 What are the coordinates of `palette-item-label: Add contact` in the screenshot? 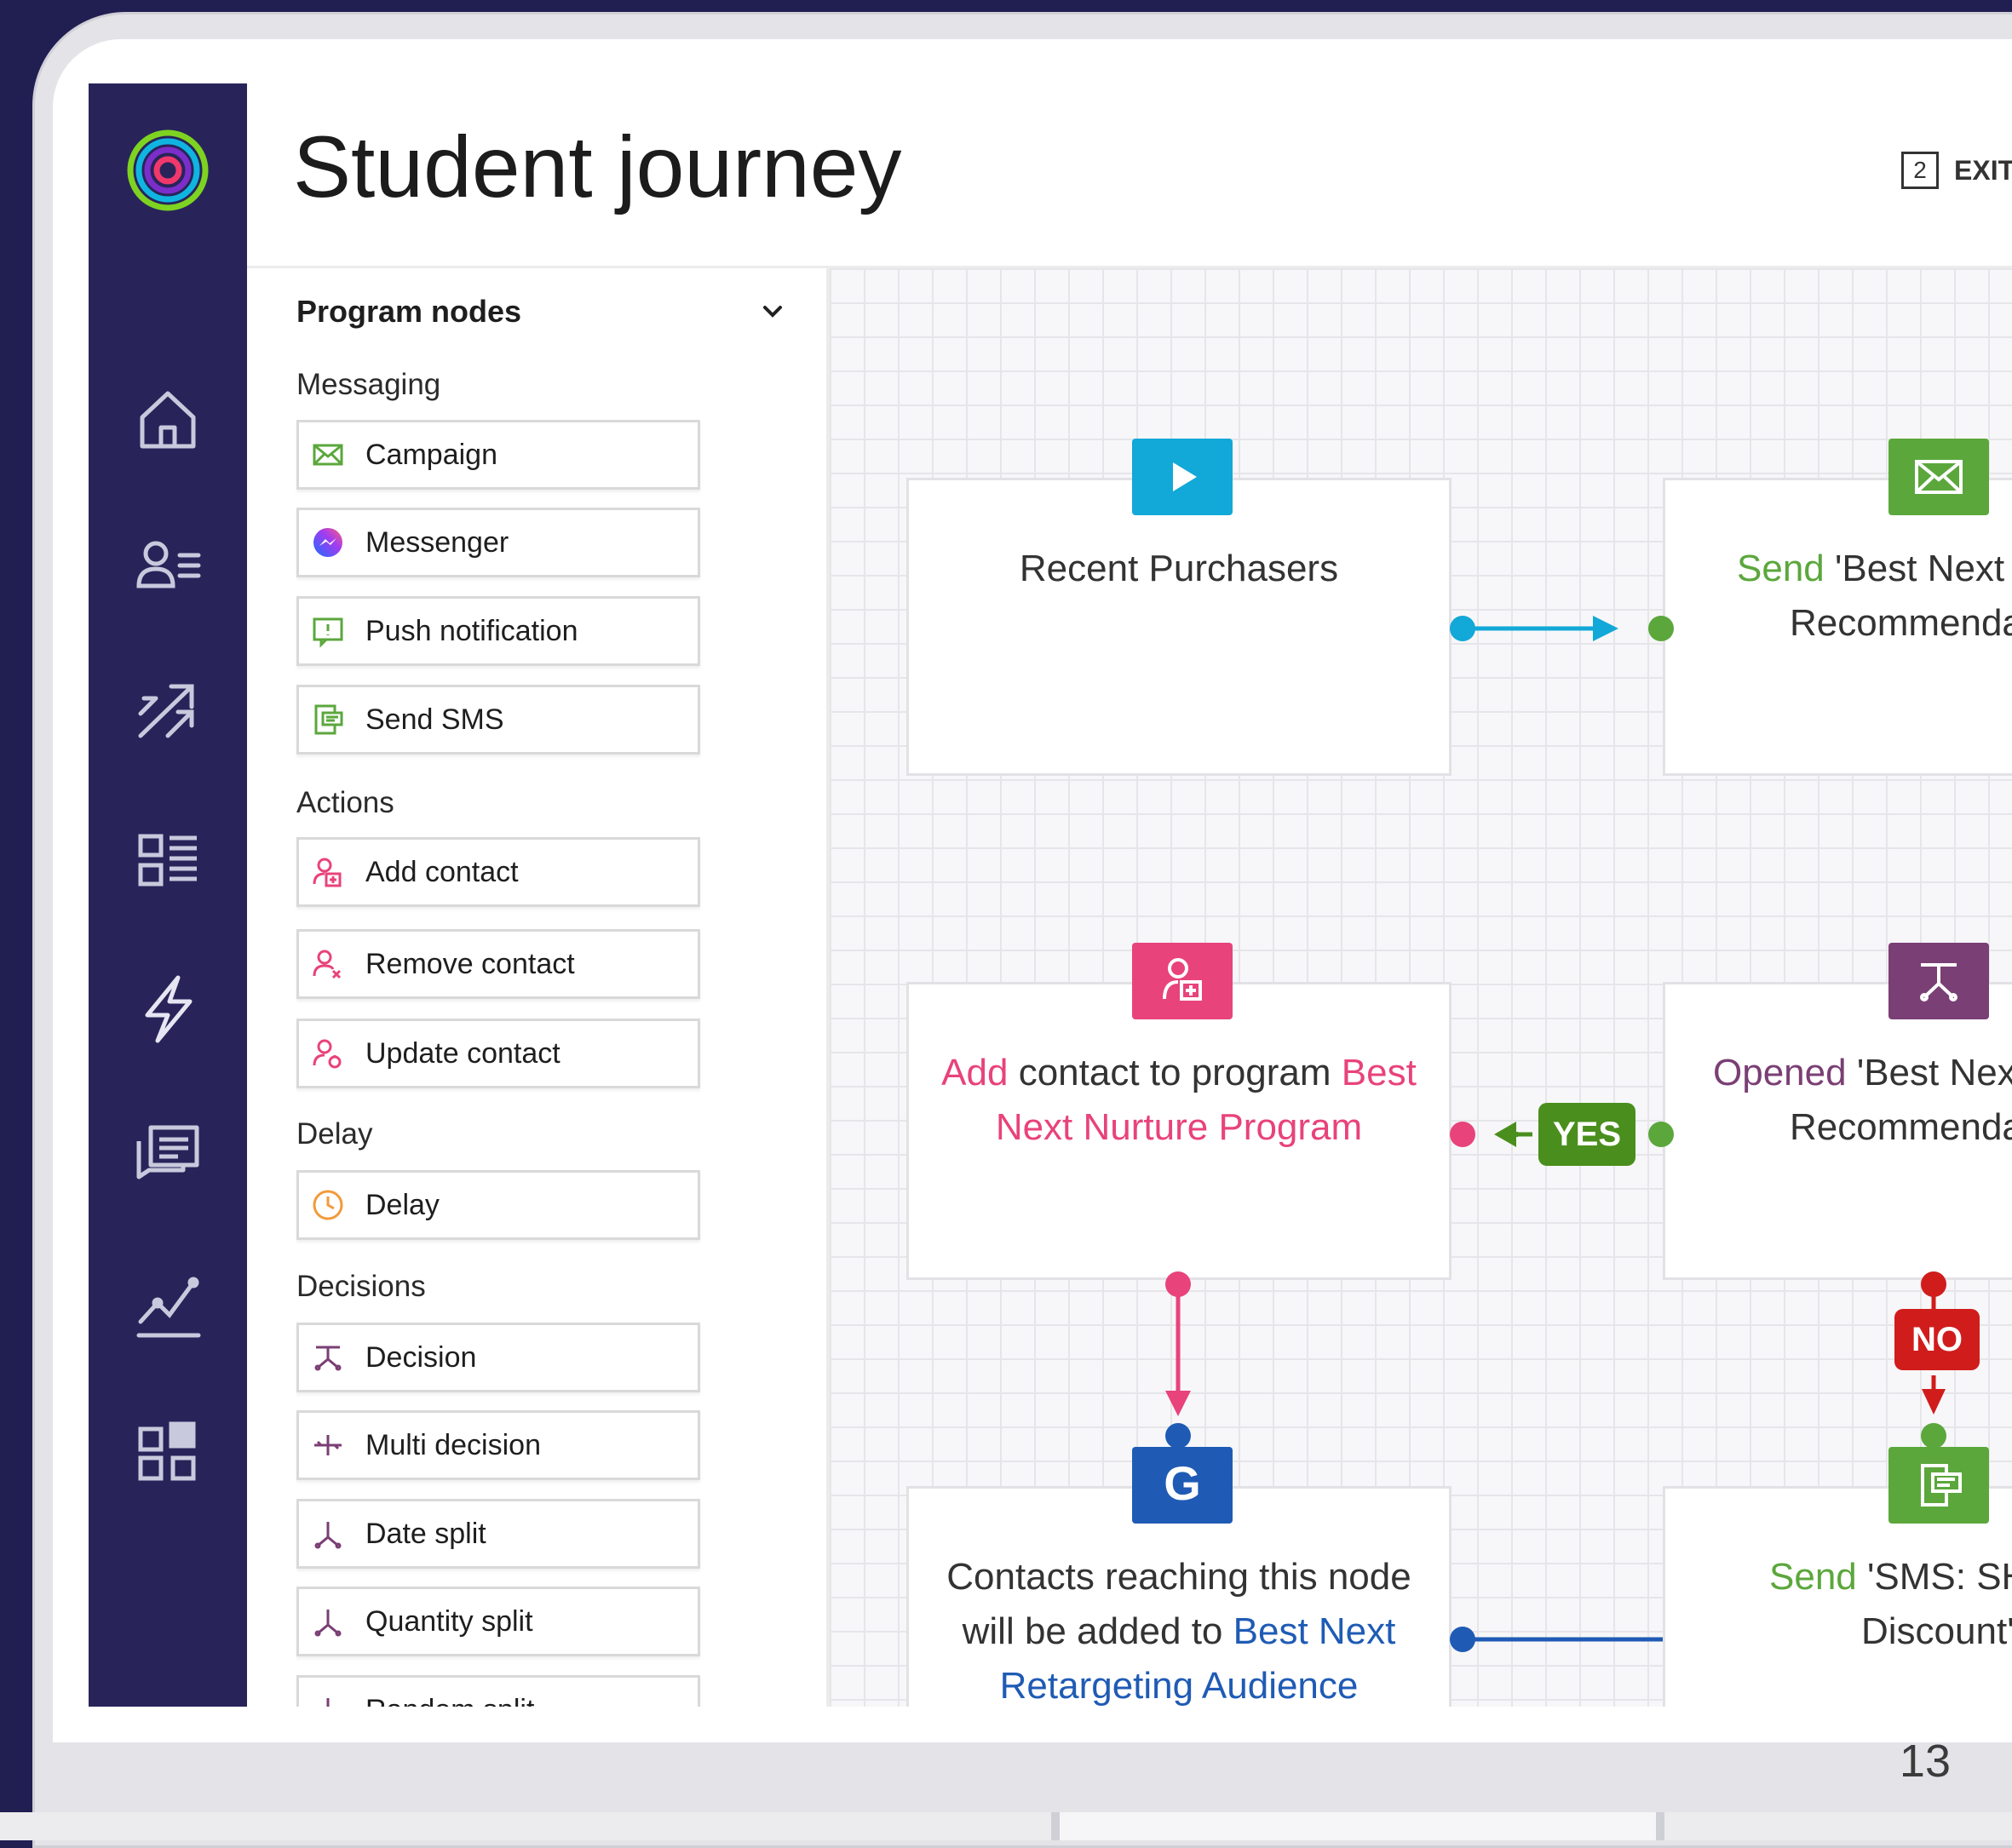 It's located at (442, 872).